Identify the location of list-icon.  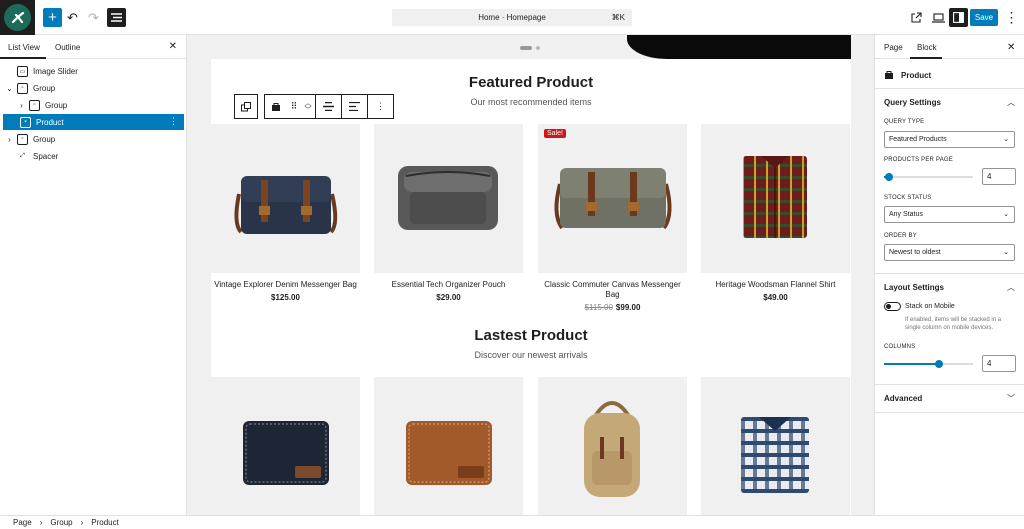
(116, 17).